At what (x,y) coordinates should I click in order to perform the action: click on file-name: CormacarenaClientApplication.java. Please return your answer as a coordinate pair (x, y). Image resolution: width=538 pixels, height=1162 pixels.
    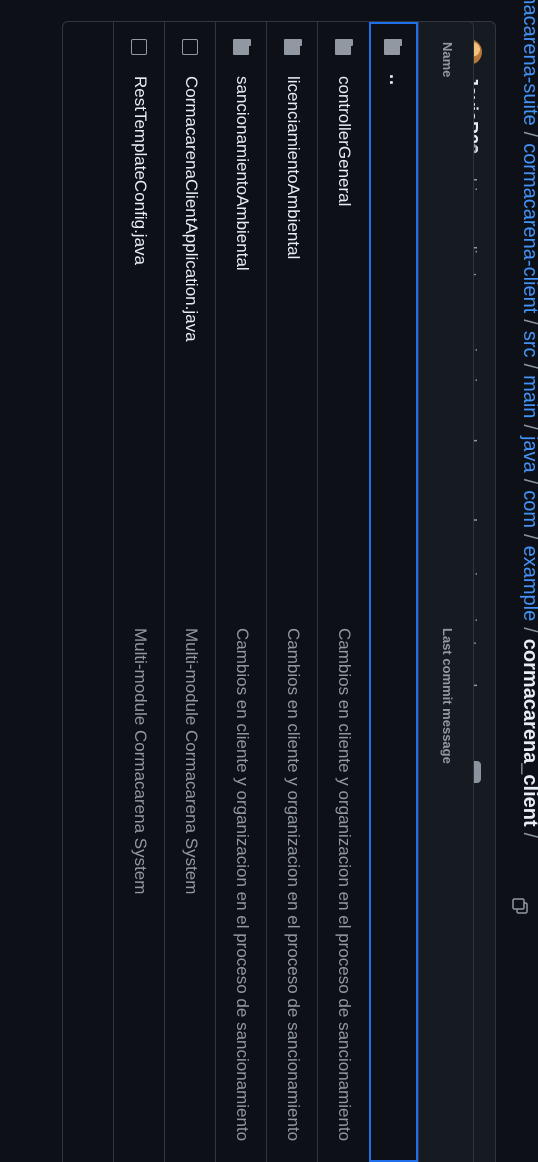
    Looking at the image, I should click on (191, 209).